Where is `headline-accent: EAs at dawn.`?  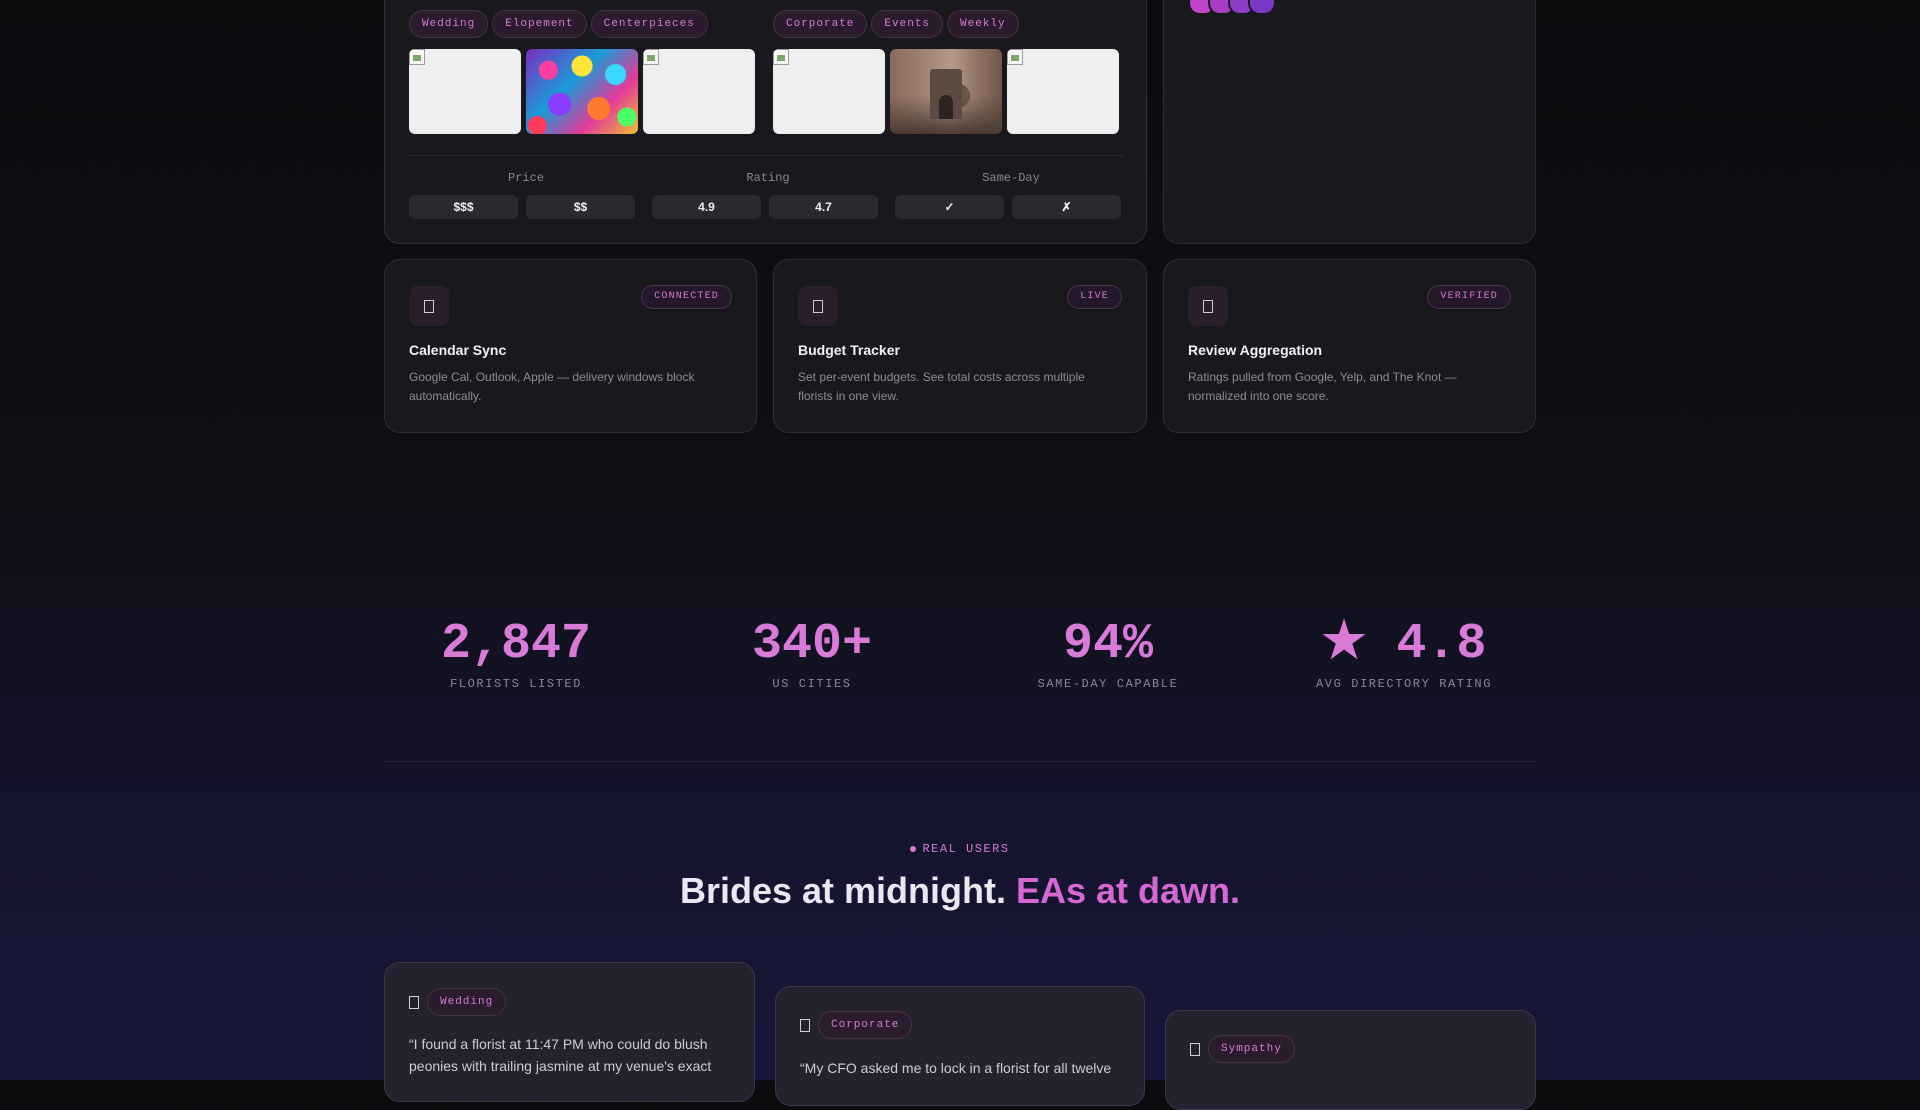
headline-accent: EAs at dawn. is located at coordinates (1128, 890).